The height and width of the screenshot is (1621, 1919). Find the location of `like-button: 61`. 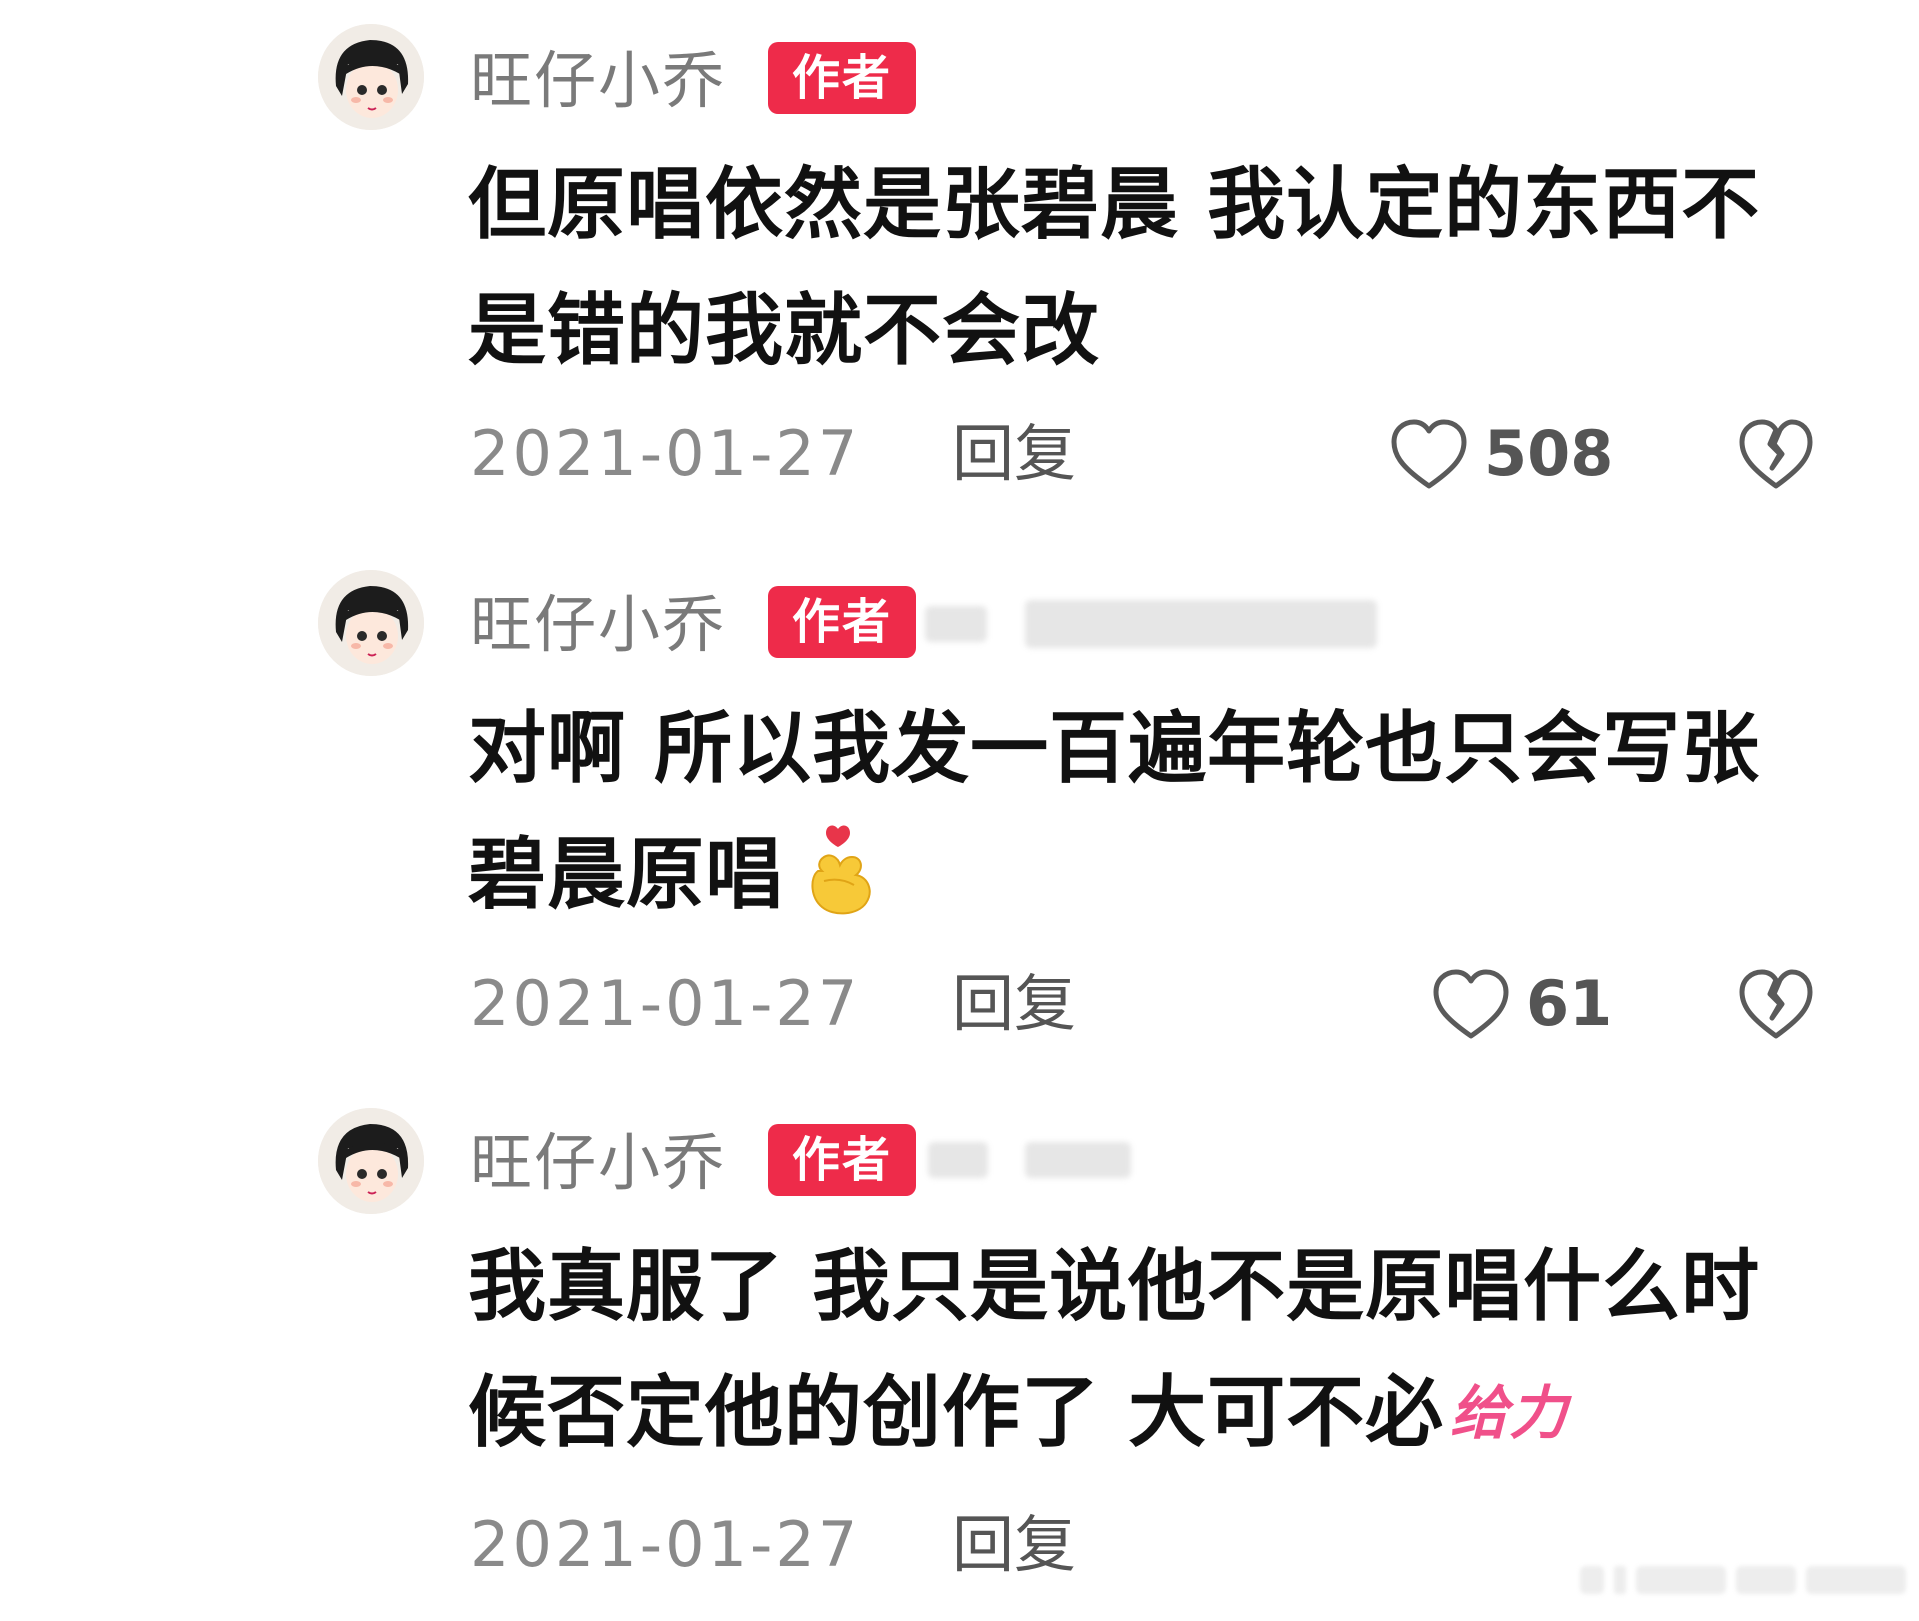

like-button: 61 is located at coordinates (1521, 1004).